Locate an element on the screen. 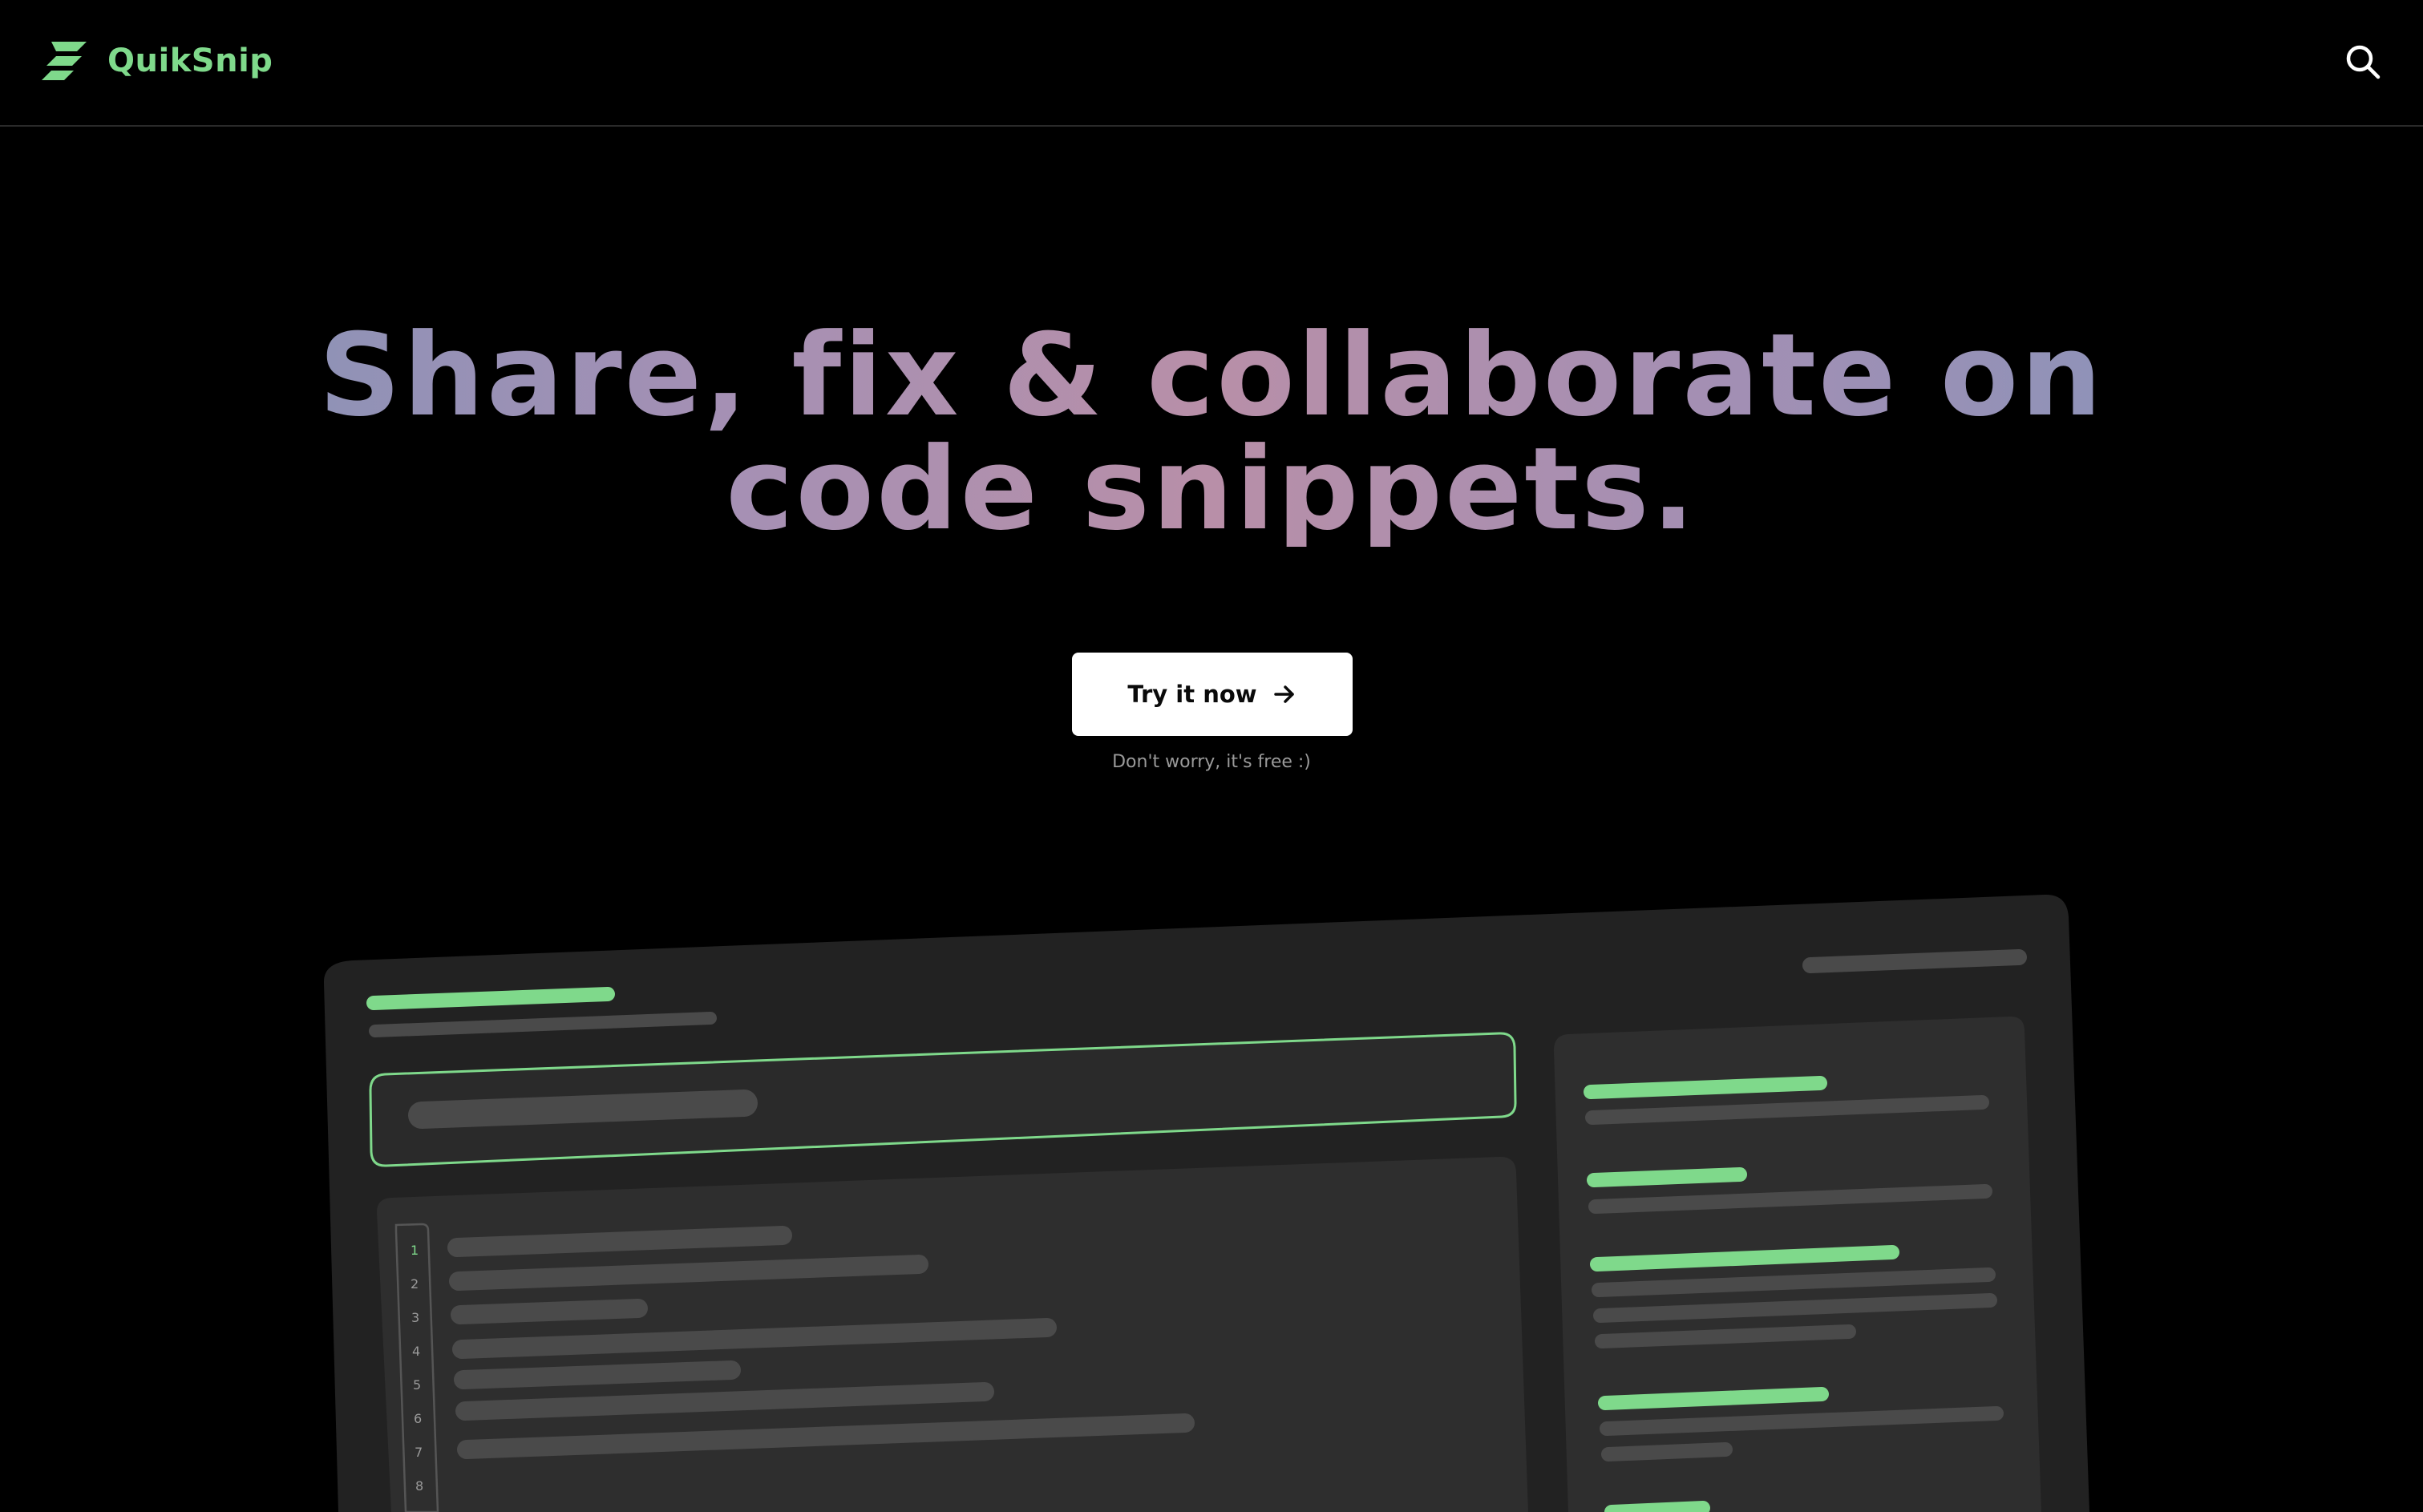  line-number-1: 1 is located at coordinates (415, 1250).